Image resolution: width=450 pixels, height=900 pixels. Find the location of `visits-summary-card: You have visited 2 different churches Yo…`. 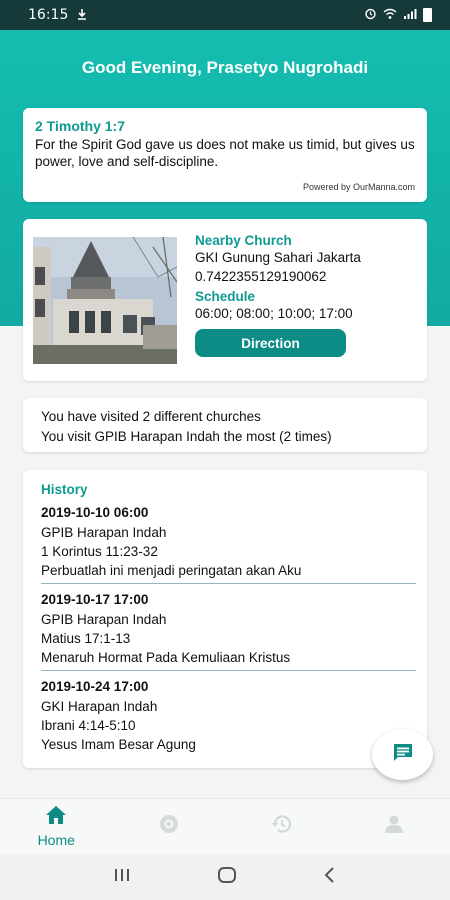

visits-summary-card: You have visited 2 different churches Yo… is located at coordinates (225, 425).